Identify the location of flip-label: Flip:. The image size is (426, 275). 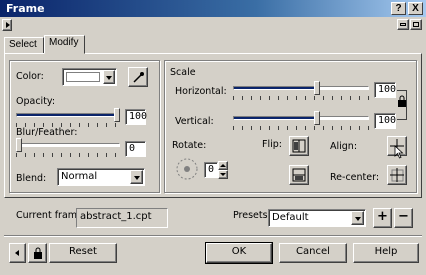
(272, 144).